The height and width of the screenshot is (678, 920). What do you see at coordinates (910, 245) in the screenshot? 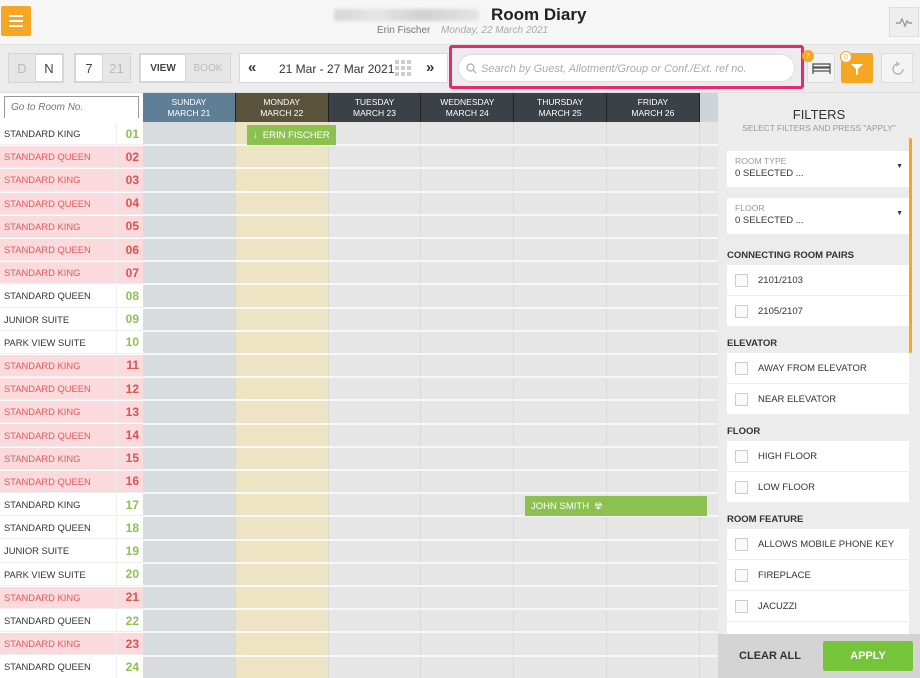
I see `filters-scrollbar` at bounding box center [910, 245].